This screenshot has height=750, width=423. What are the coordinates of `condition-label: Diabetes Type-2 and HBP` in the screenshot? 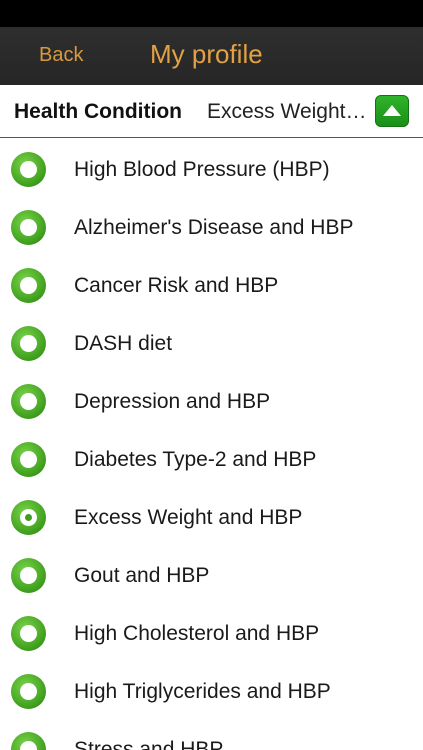 It's located at (195, 459).